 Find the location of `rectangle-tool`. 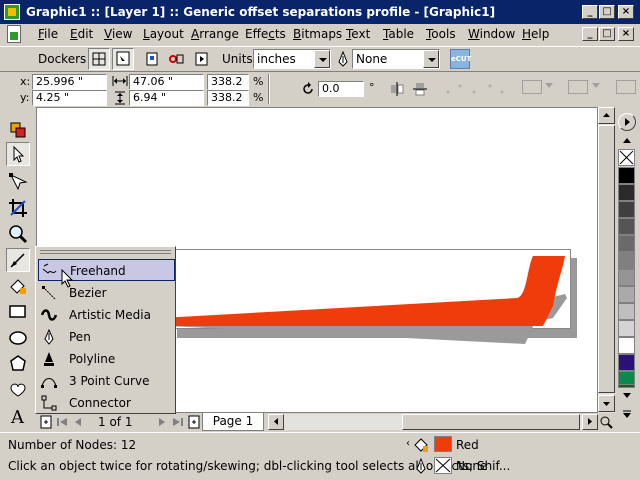

rectangle-tool is located at coordinates (18, 312).